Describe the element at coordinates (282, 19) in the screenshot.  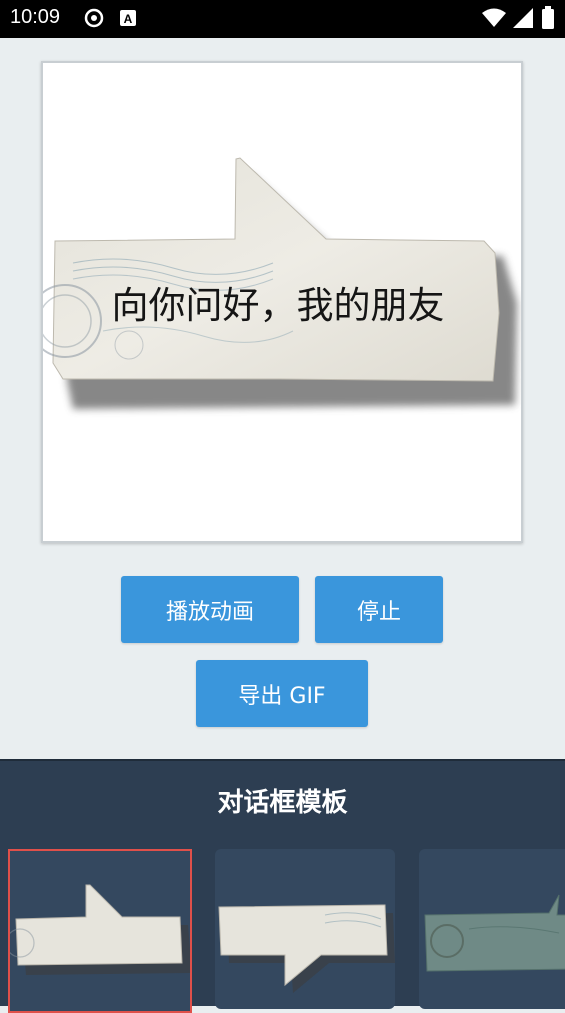
I see `status-bar: 10:09 A` at that location.